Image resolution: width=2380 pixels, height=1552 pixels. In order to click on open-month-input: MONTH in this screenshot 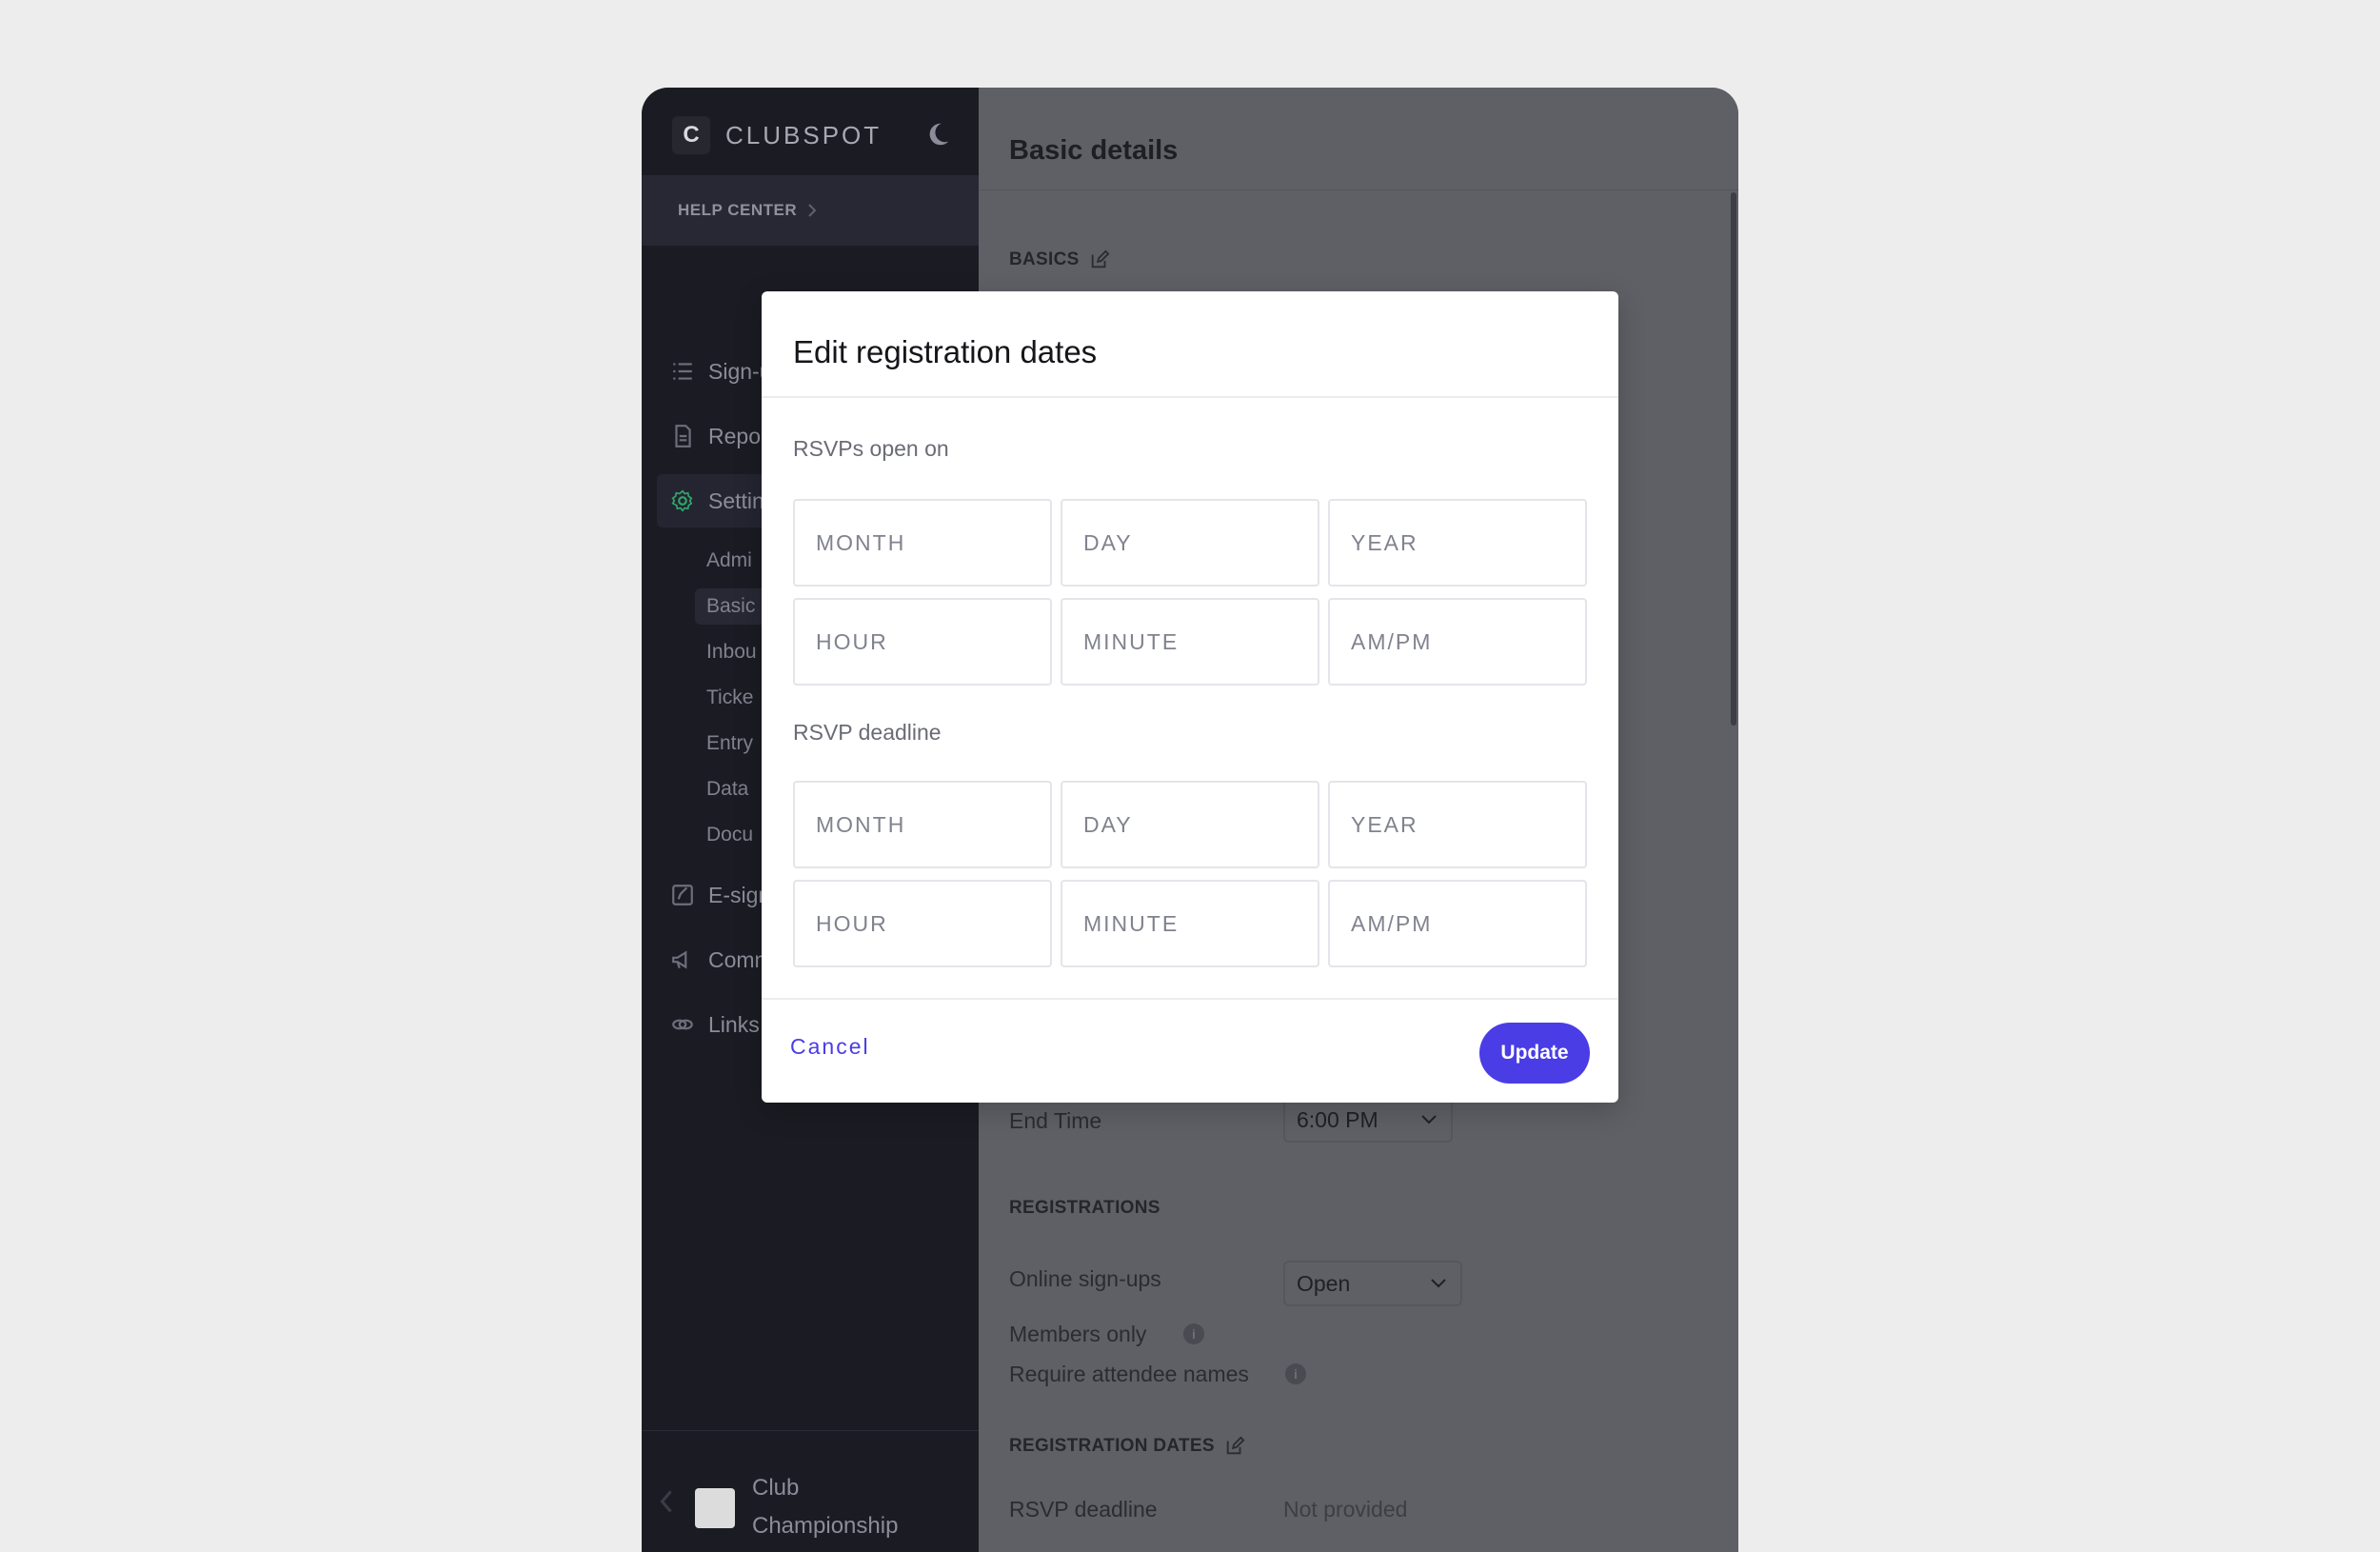, I will do `click(922, 543)`.